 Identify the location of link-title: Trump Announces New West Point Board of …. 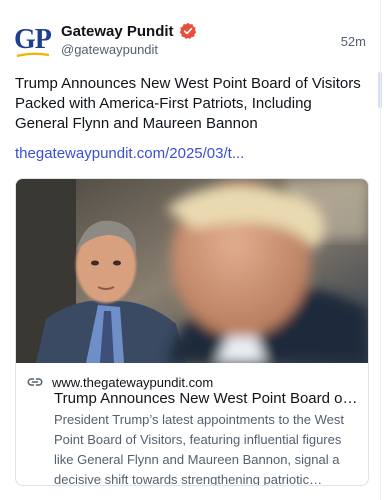
(207, 398).